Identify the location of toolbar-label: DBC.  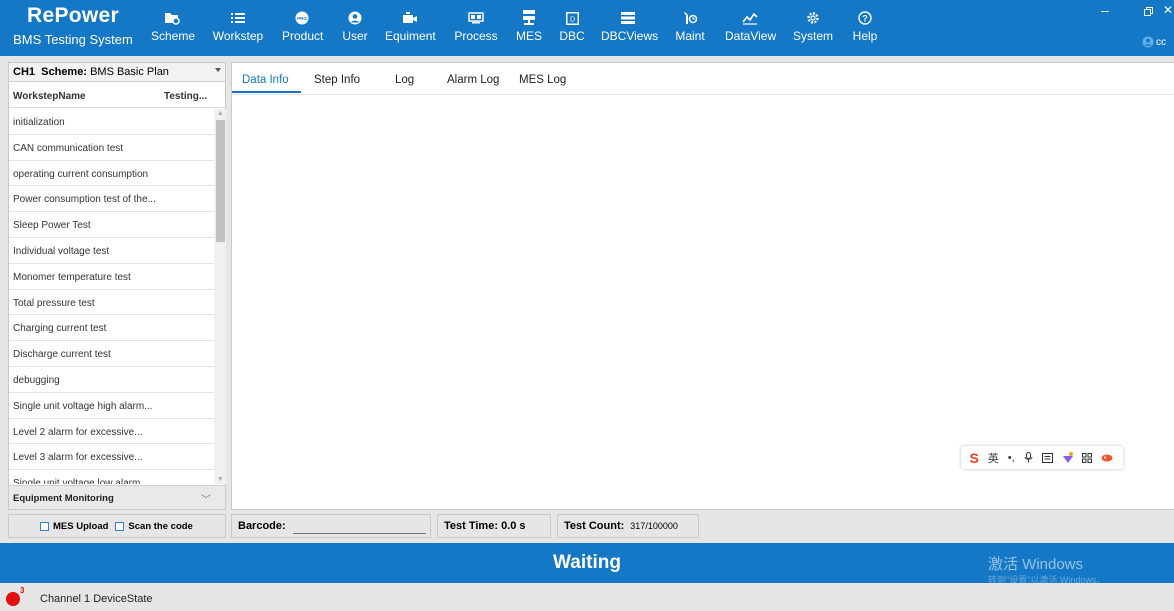
(572, 36).